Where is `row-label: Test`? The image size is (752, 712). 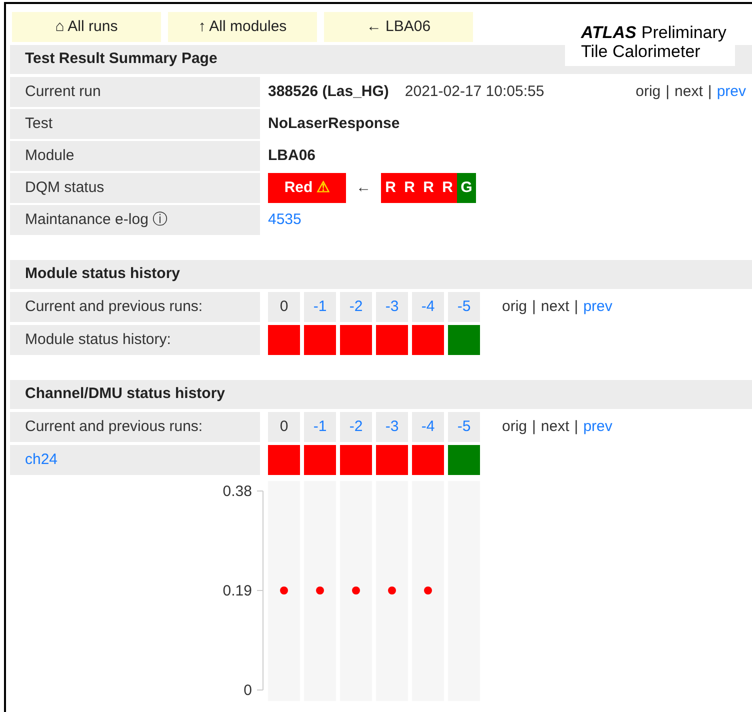 row-label: Test is located at coordinates (135, 124).